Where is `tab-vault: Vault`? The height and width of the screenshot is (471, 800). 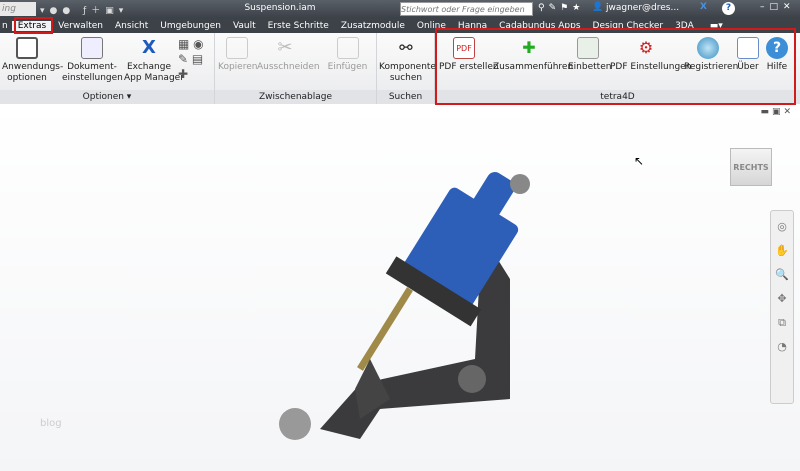
tab-vault: Vault is located at coordinates (244, 26).